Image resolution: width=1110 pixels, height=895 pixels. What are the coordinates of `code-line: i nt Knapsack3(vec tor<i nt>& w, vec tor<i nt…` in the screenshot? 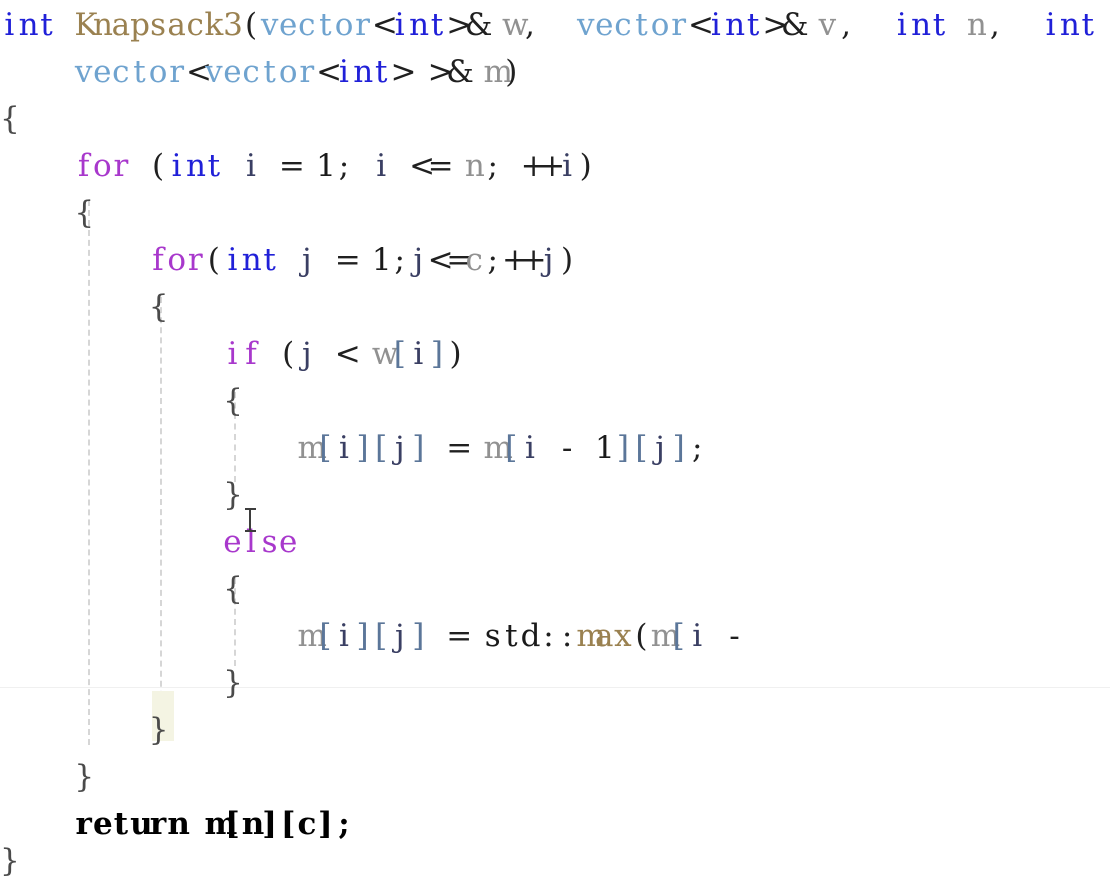 It's located at (555, 25).